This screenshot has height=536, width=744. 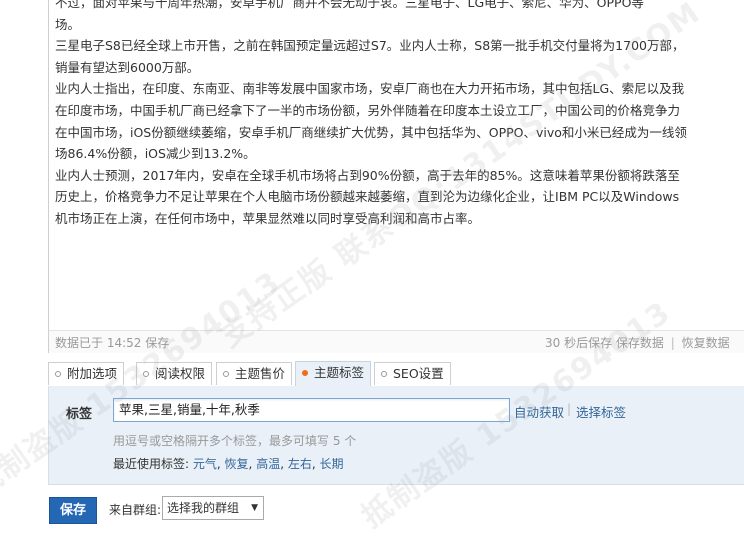 What do you see at coordinates (92, 373) in the screenshot?
I see `tab-label: 附加选项` at bounding box center [92, 373].